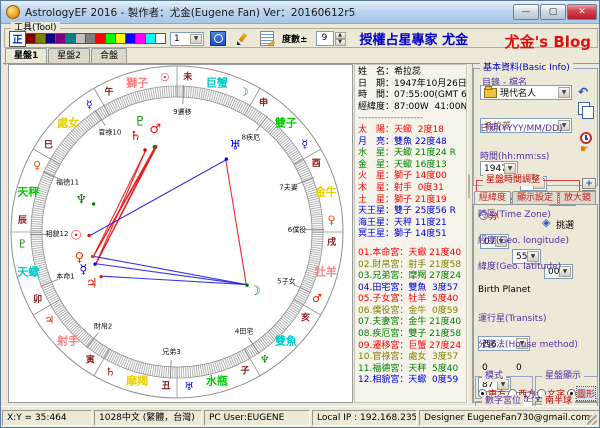 The width and height of the screenshot is (600, 428). Describe the element at coordinates (586, 110) in the screenshot. I see `copy-file-icon` at that location.